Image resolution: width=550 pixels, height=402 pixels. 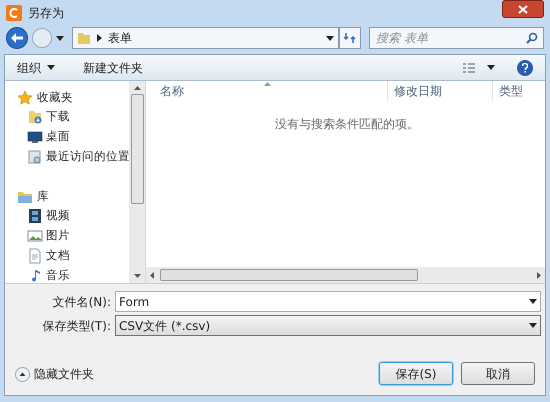 What do you see at coordinates (73, 137) in the screenshot?
I see `nav-item: 桌面` at bounding box center [73, 137].